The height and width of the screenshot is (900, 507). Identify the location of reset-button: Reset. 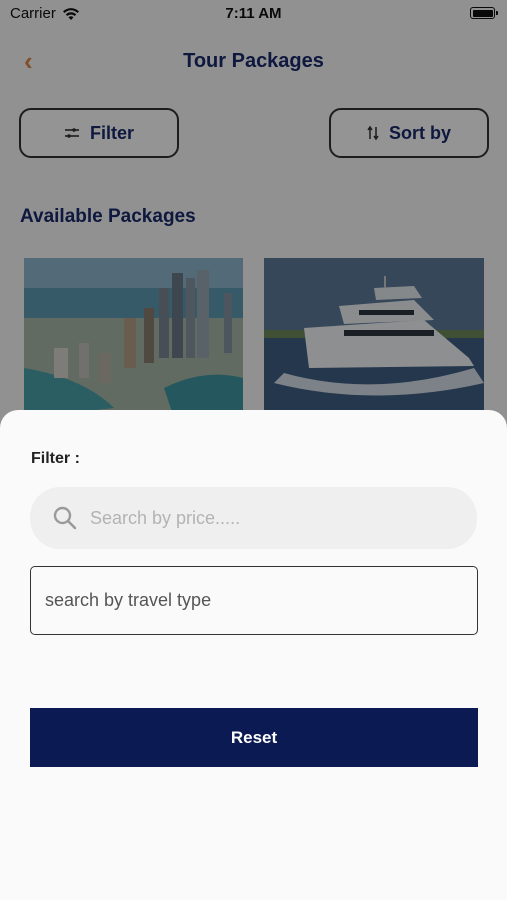
(254, 737).